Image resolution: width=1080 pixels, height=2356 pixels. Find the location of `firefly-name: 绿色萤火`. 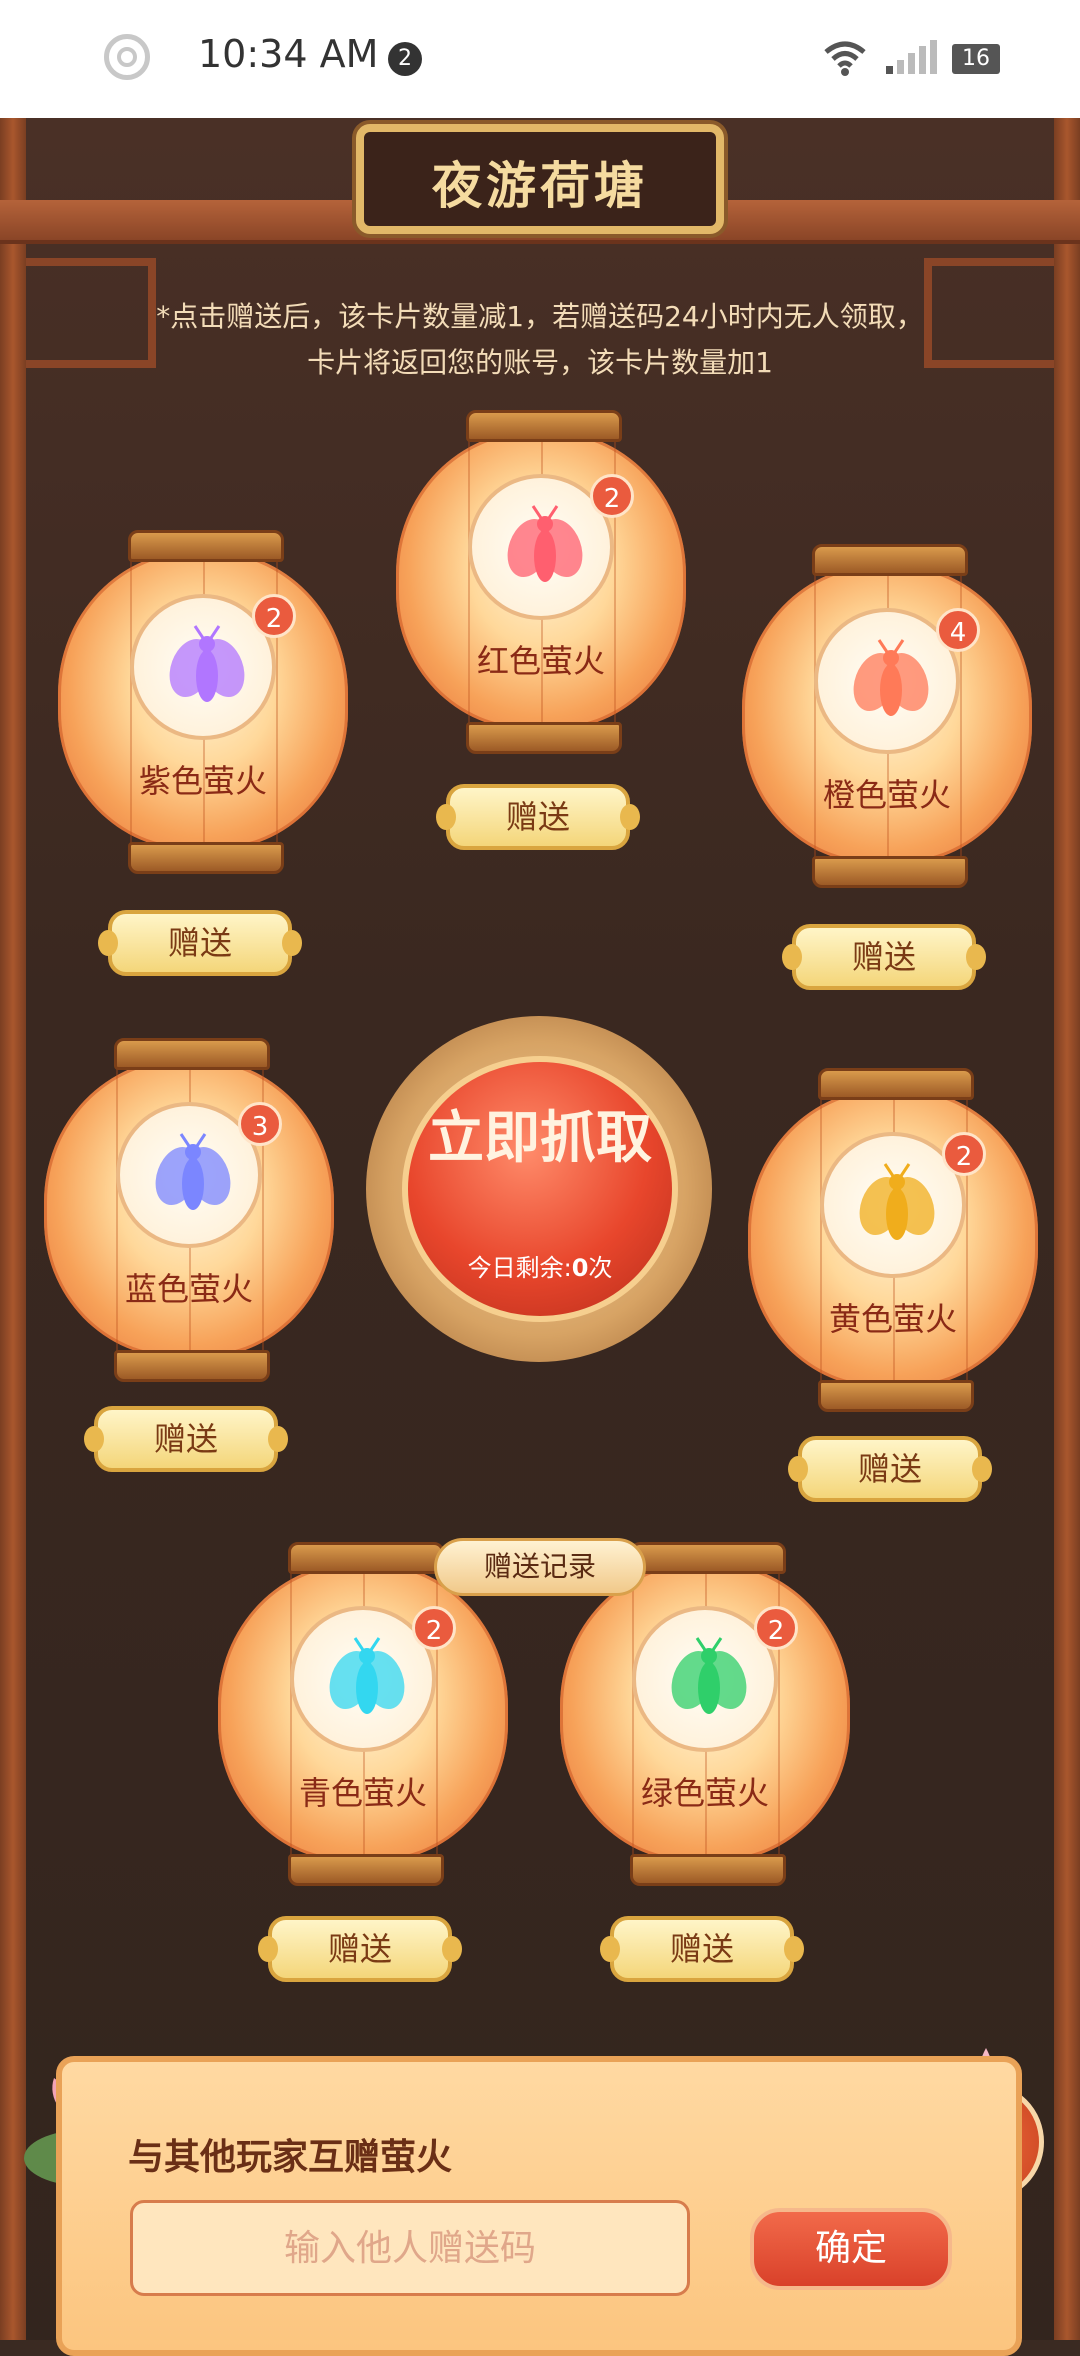

firefly-name: 绿色萤火 is located at coordinates (704, 1793).